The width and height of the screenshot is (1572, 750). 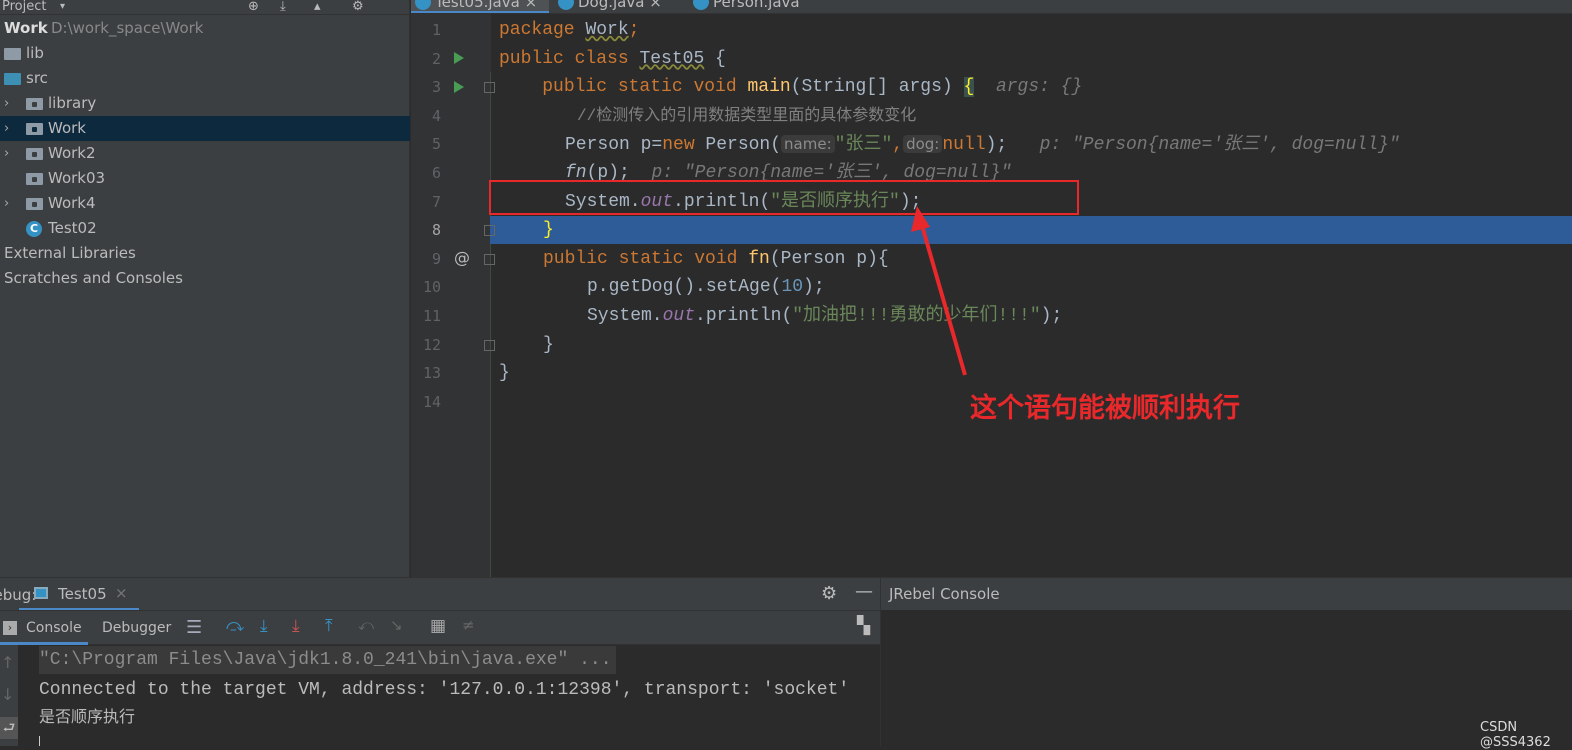 I want to click on down-arrow-icon: ↓, so click(x=7, y=694).